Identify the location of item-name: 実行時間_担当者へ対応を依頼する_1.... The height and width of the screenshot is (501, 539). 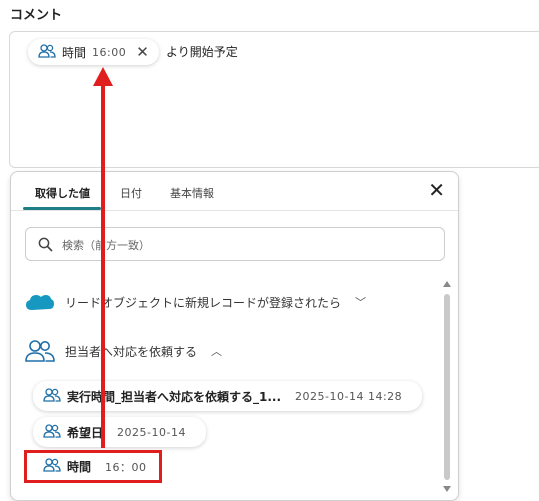
(174, 396).